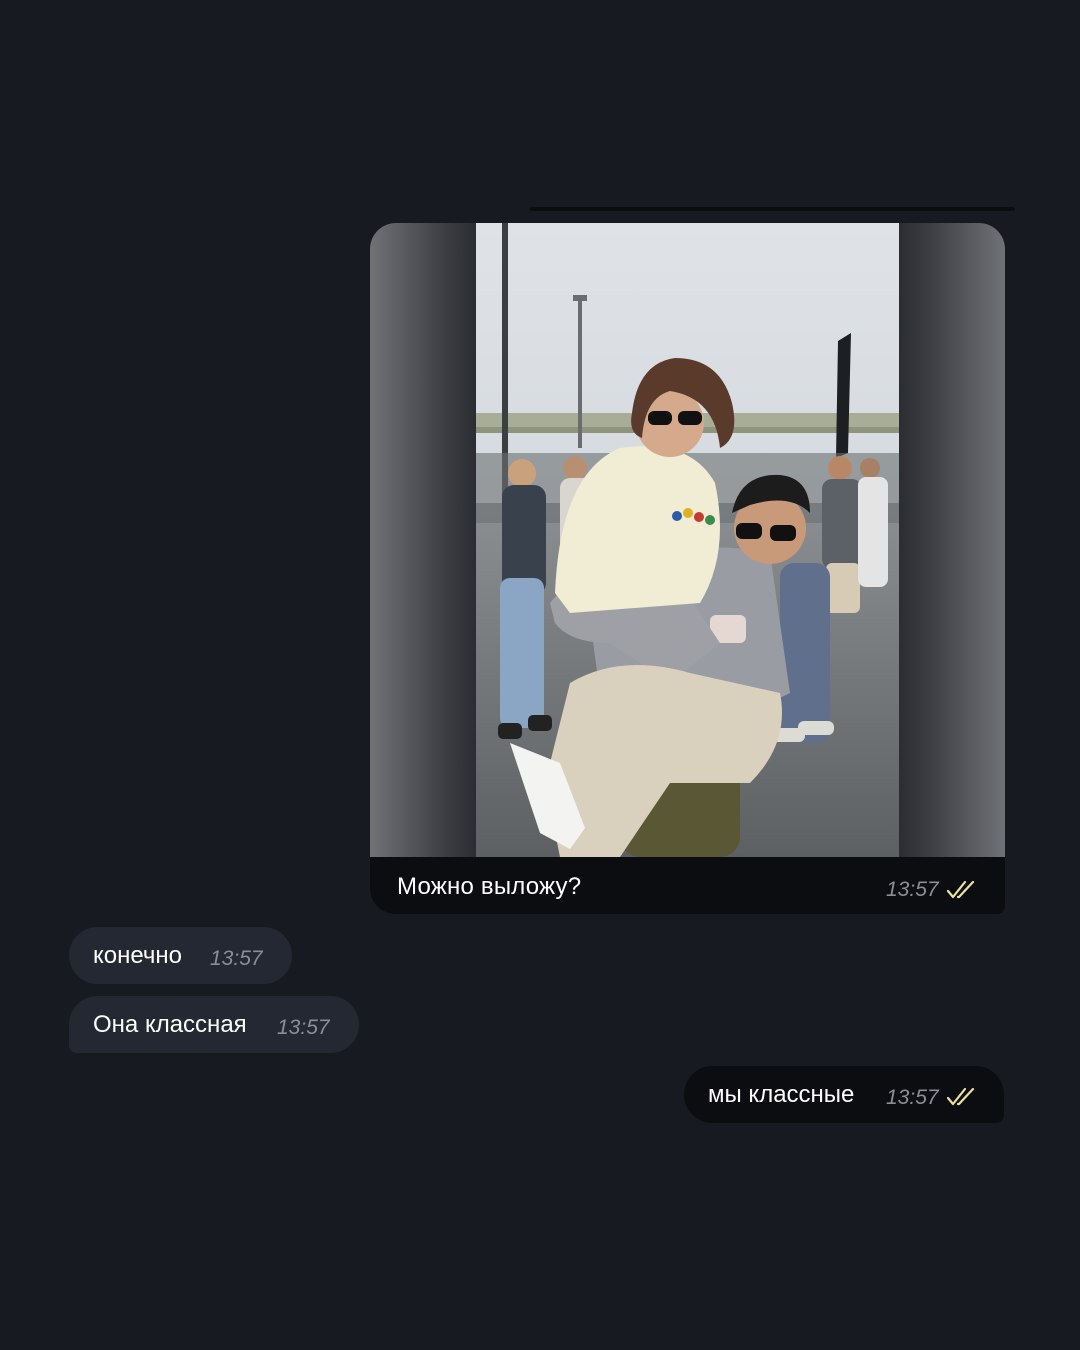 The width and height of the screenshot is (1080, 1350). I want to click on outgoing-message: мы классные 13:57, so click(844, 1094).